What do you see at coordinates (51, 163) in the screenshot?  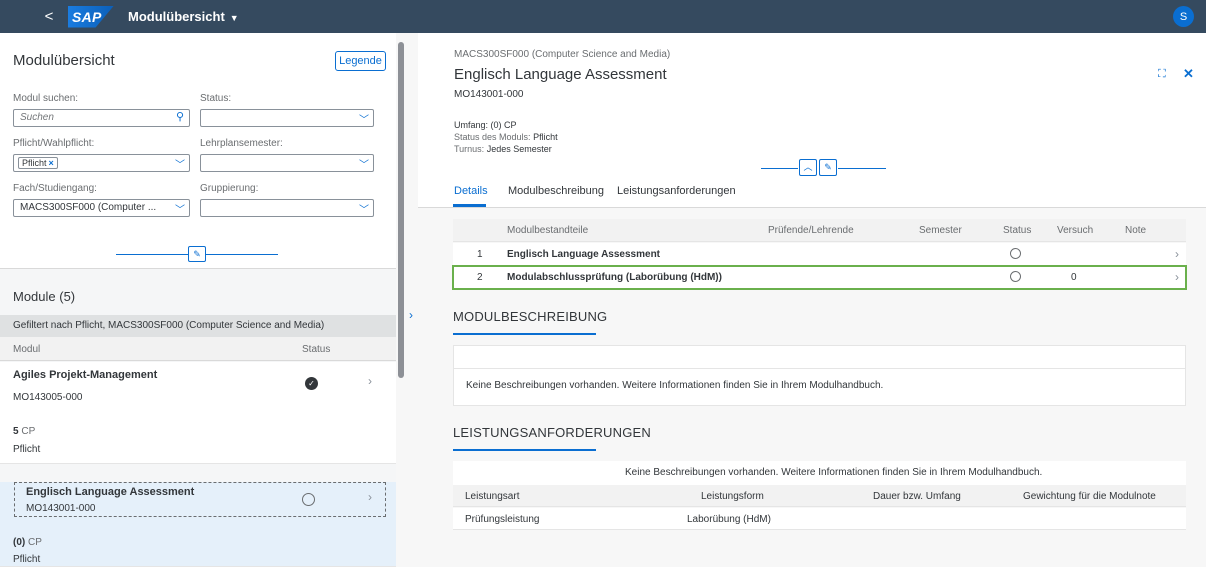 I see `remove-token-icon: ×` at bounding box center [51, 163].